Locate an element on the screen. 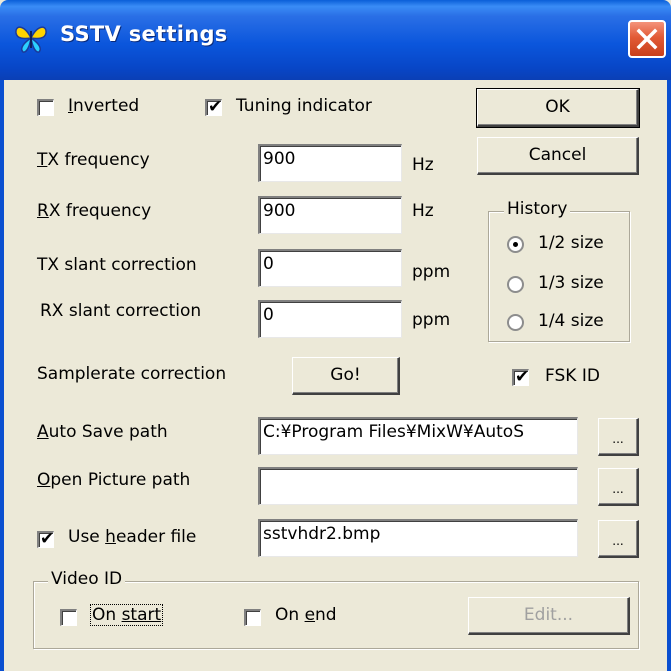  fsk-id-checkbox: ✔ is located at coordinates (521, 377).